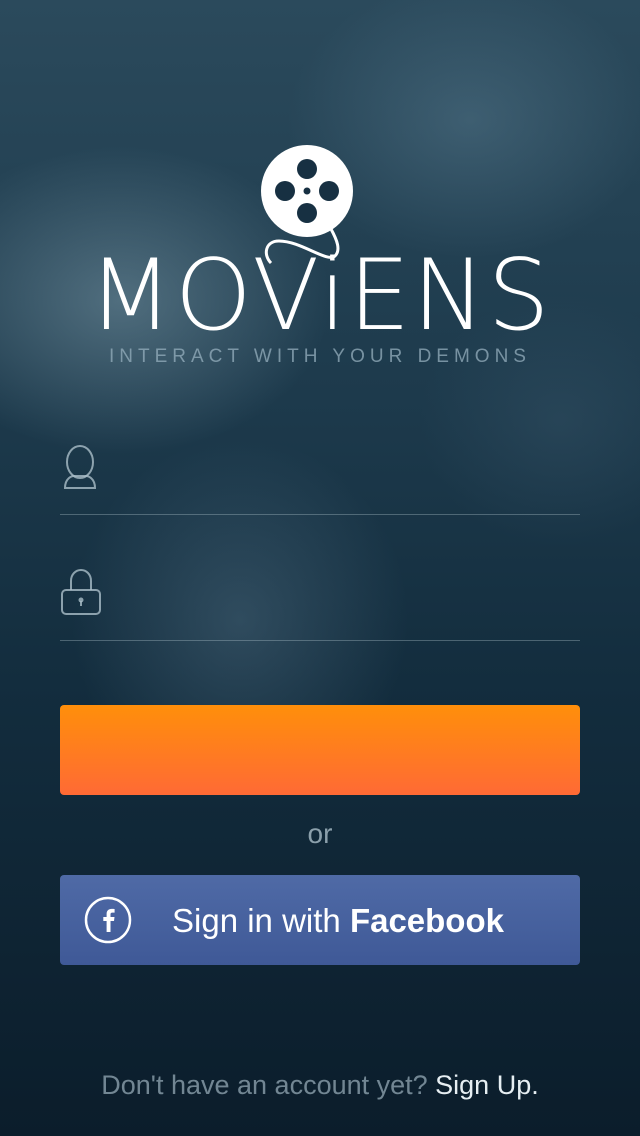 The image size is (640, 1136). I want to click on lock-icon, so click(81, 591).